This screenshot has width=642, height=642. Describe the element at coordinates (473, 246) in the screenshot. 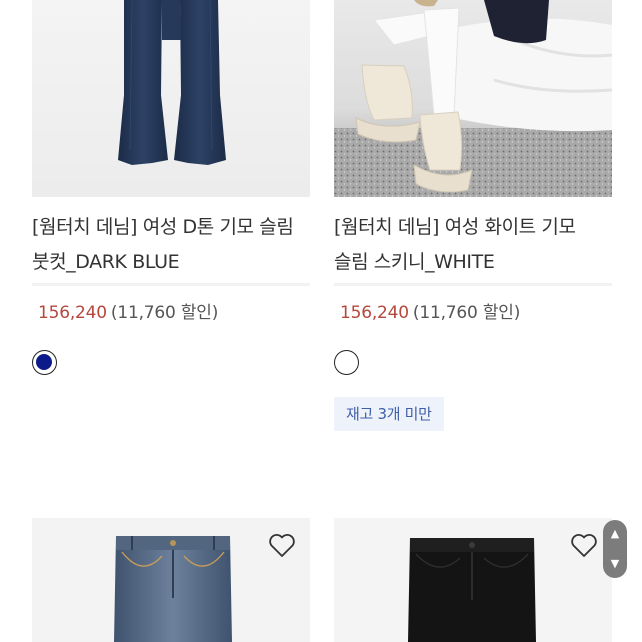

I see `product-title: [웜터치 데님] 여성 화이트 기모 슬림 스키니_WHITE` at that location.